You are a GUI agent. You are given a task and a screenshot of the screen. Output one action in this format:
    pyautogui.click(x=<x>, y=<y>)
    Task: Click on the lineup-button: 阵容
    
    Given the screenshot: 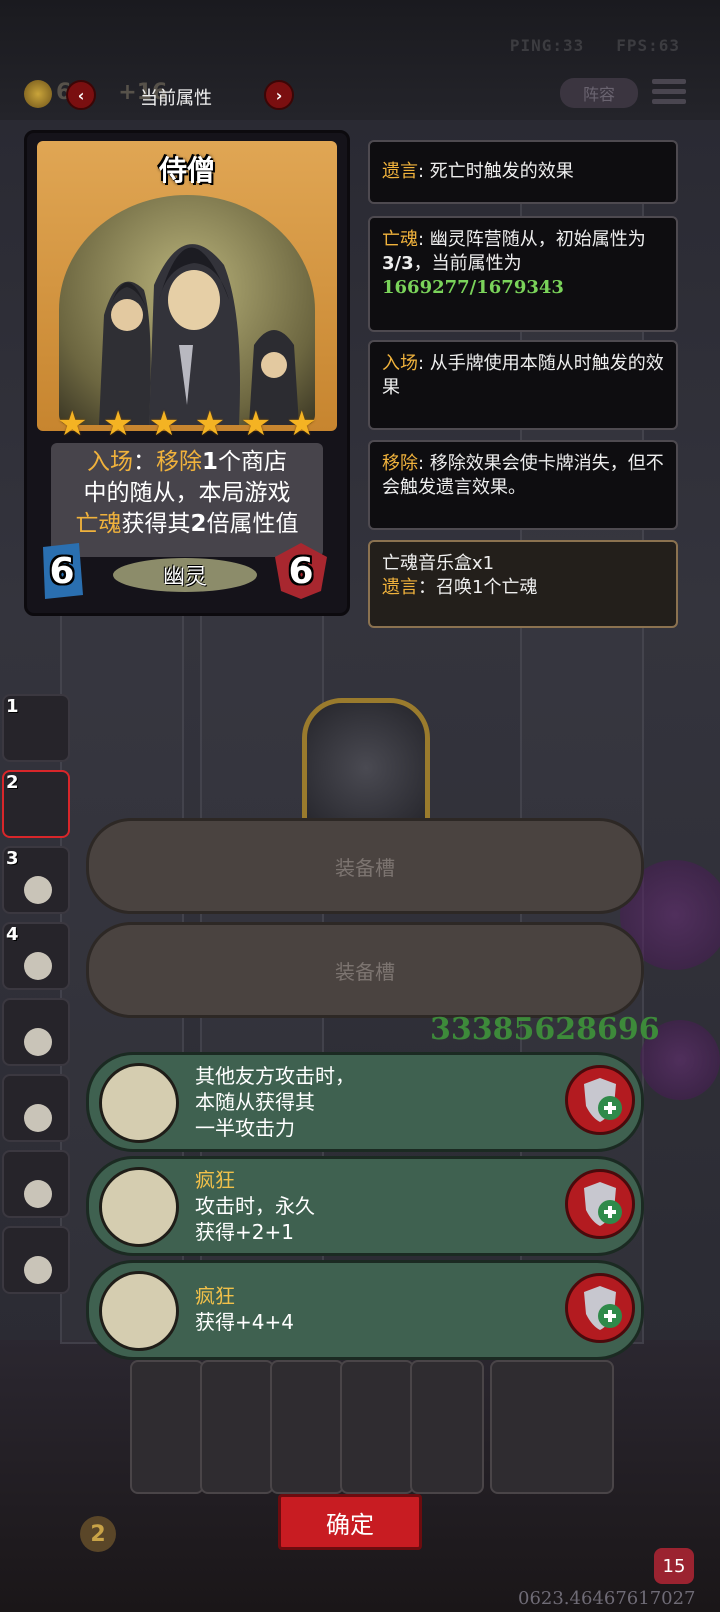 What is the action you would take?
    pyautogui.click(x=599, y=93)
    